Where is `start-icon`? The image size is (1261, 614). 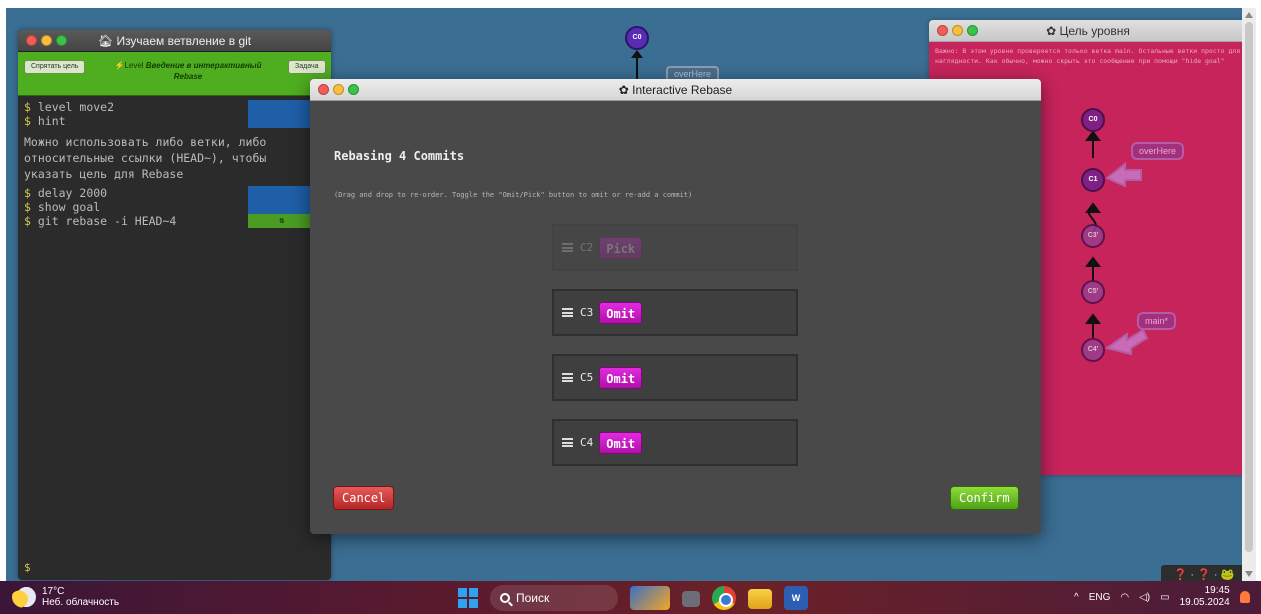 start-icon is located at coordinates (468, 598).